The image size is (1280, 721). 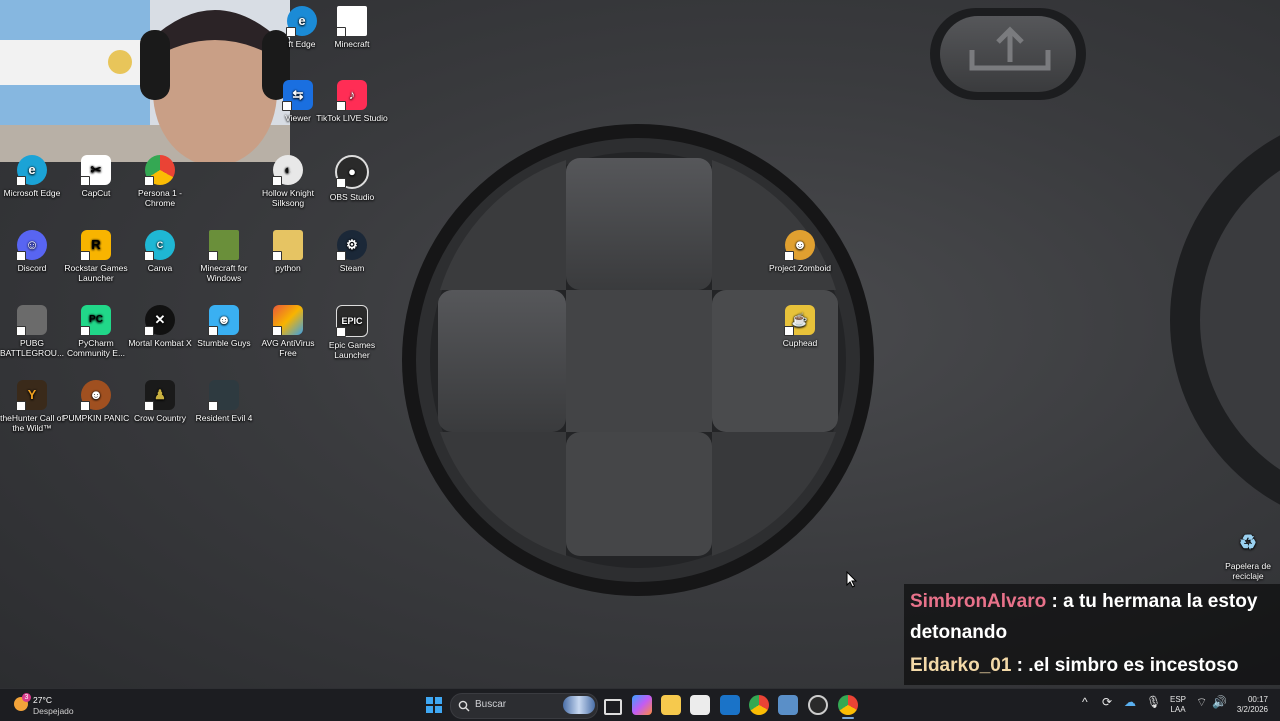 What do you see at coordinates (96, 193) in the screenshot?
I see `icon-label: CapCut` at bounding box center [96, 193].